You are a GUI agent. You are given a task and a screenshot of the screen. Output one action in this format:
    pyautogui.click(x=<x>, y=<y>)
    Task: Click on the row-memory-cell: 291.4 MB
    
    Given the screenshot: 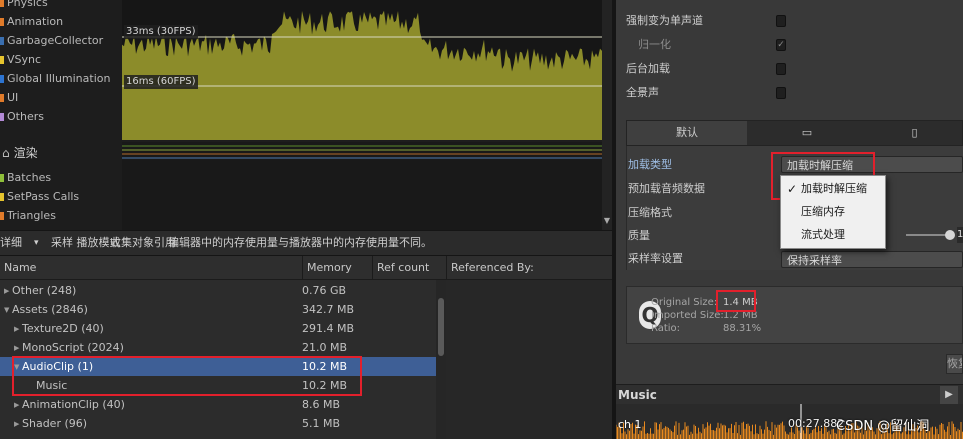 What is the action you would take?
    pyautogui.click(x=328, y=328)
    